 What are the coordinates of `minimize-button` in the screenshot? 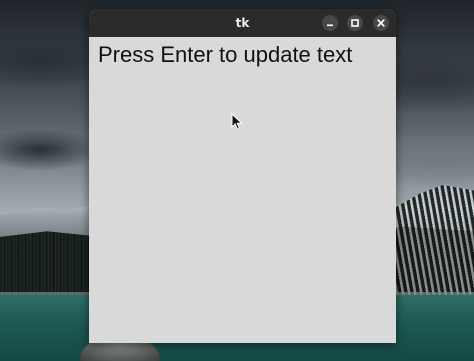 It's located at (330, 23).